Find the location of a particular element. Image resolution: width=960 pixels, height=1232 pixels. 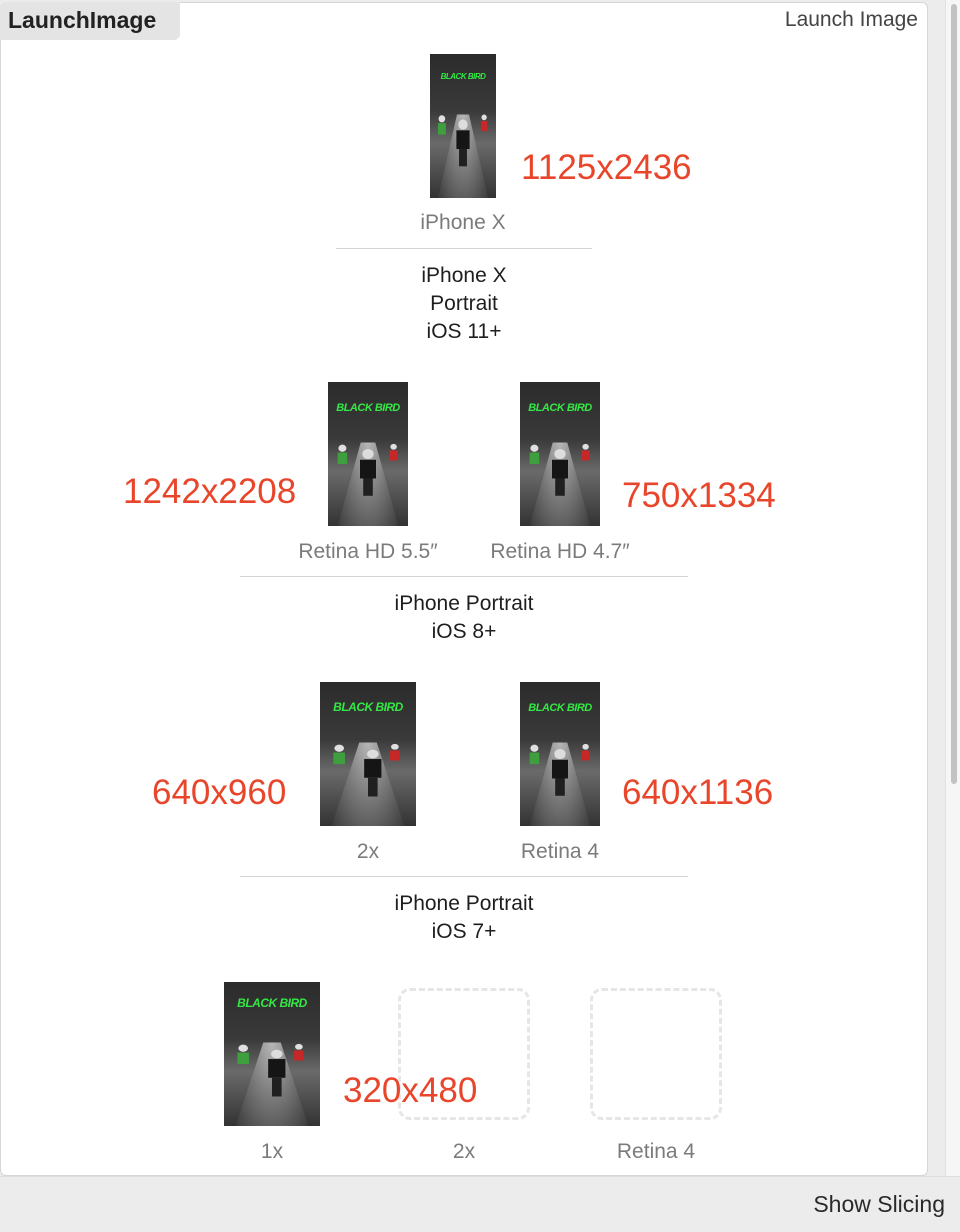

bottom-bar: Show Slicing is located at coordinates (480, 1204).